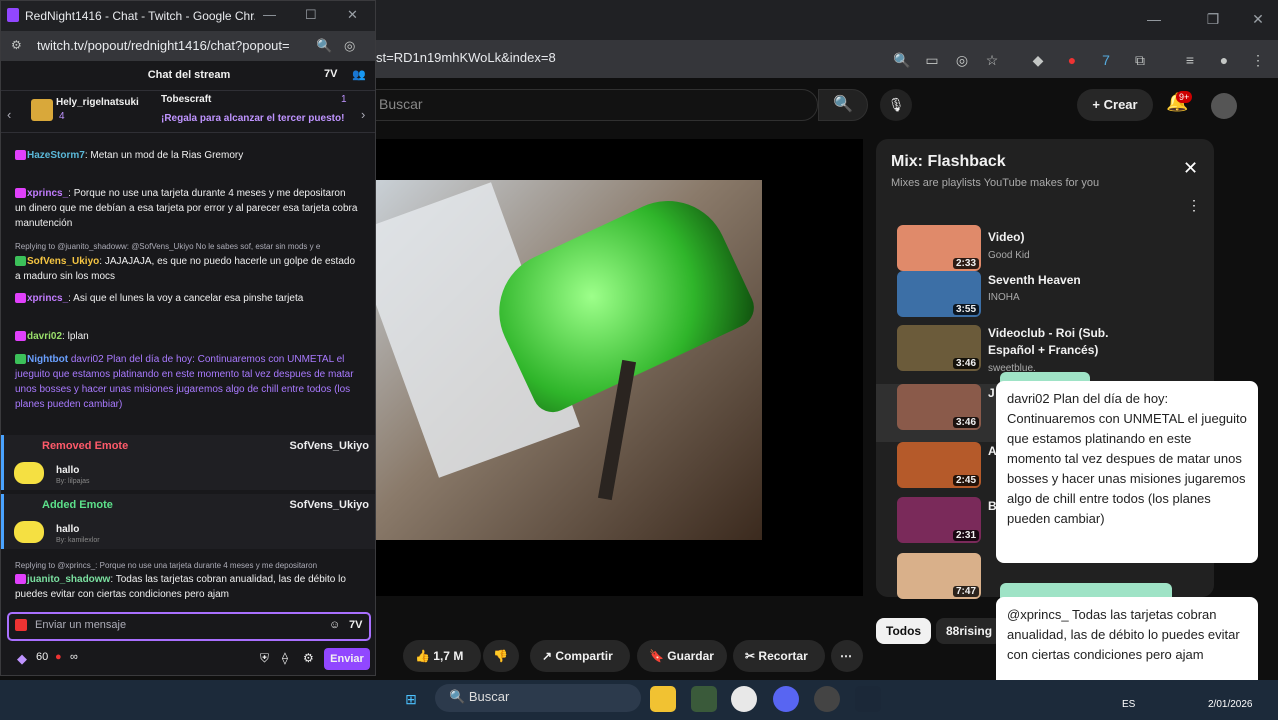 The width and height of the screenshot is (1278, 720). What do you see at coordinates (580, 656) in the screenshot?
I see `share-button: ↗ Compartir` at bounding box center [580, 656].